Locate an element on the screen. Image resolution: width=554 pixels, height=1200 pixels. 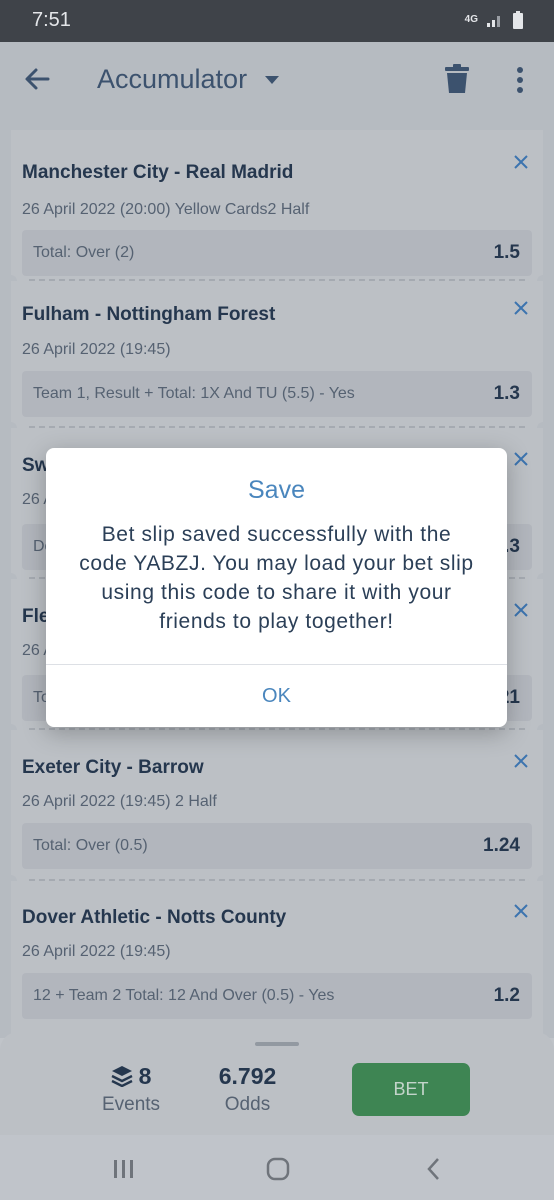
home-icon is located at coordinates (278, 1169).